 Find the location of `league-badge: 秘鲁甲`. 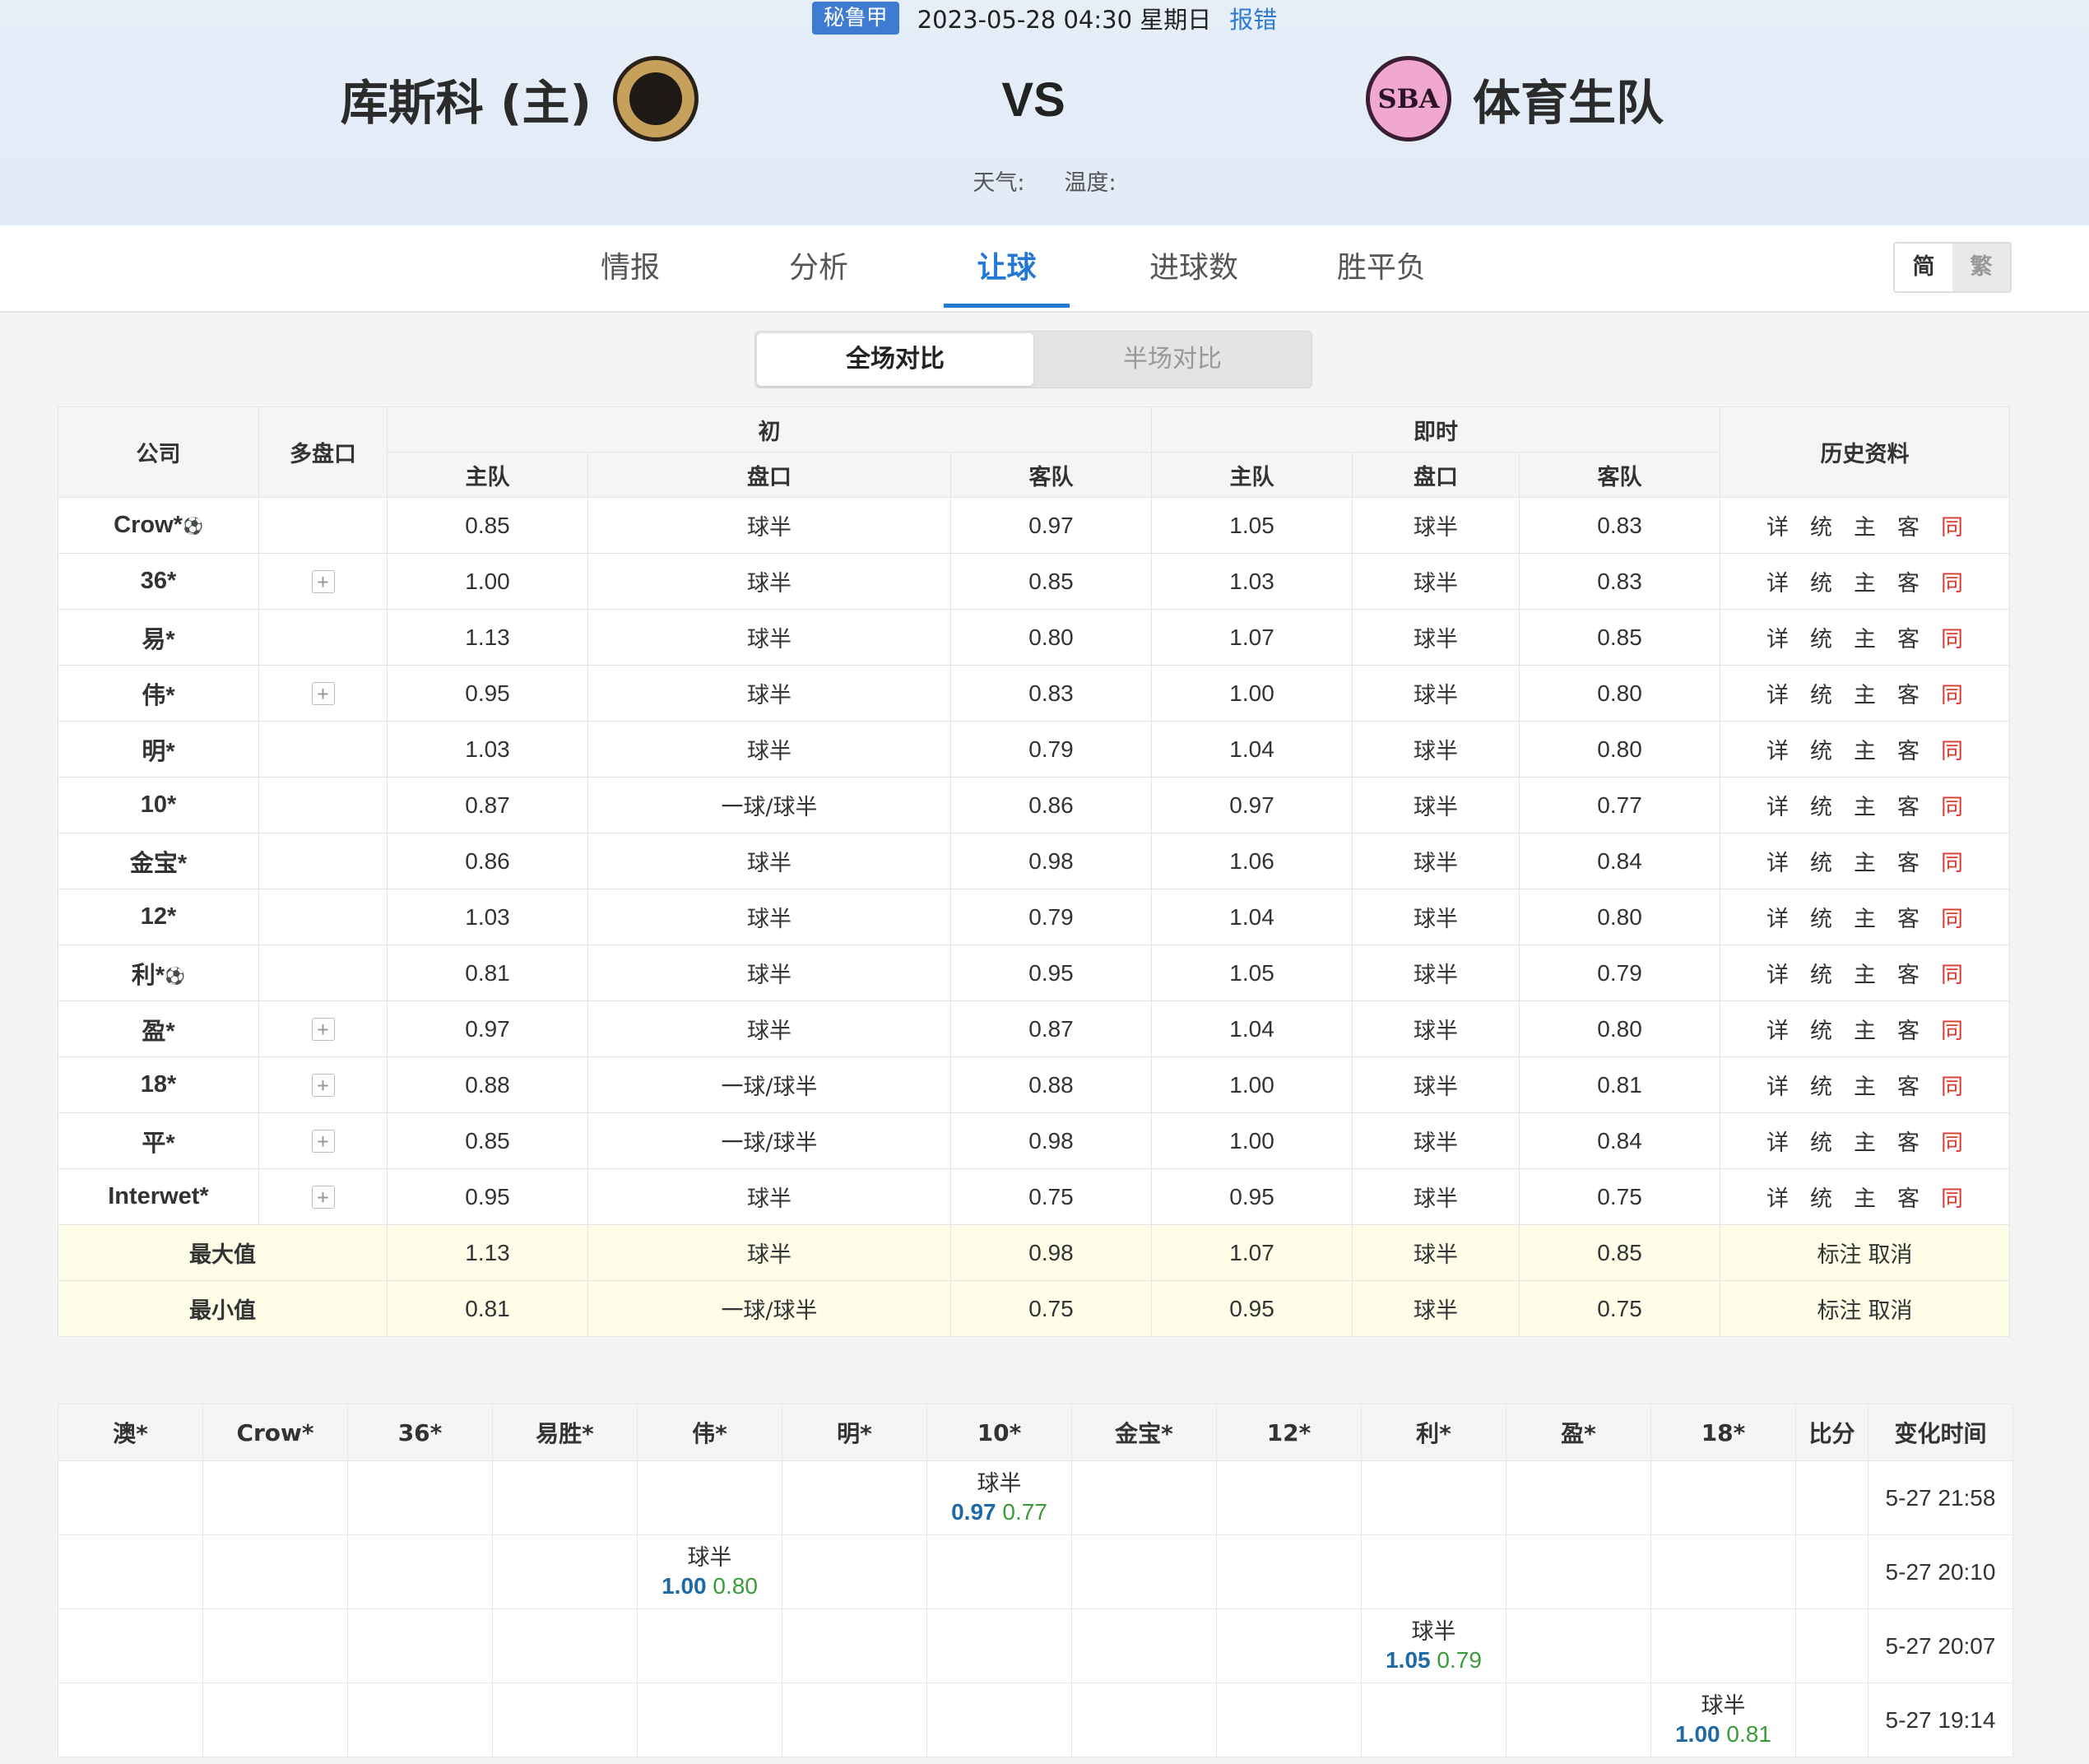

league-badge: 秘鲁甲 is located at coordinates (855, 19).